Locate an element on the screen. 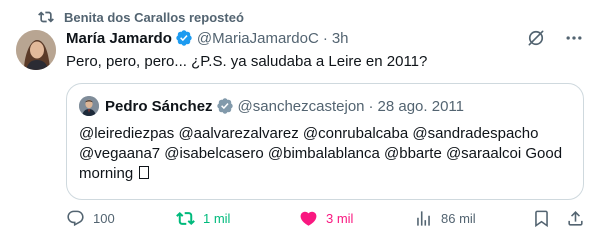 This screenshot has height=240, width=598. missing-glyph-icon is located at coordinates (144, 172).